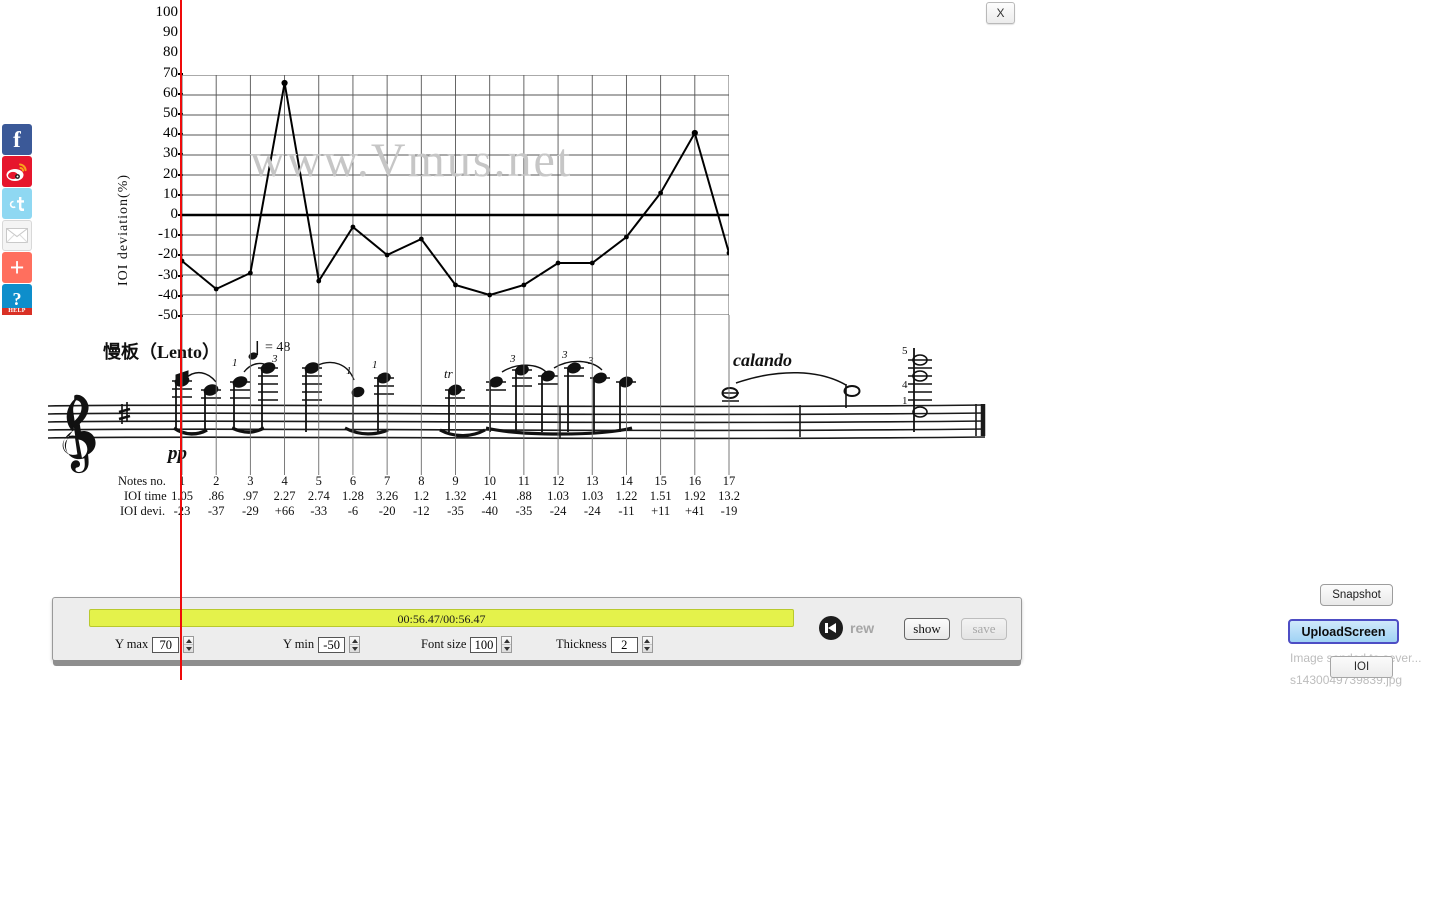  I want to click on svg-text: 5, so click(905, 351).